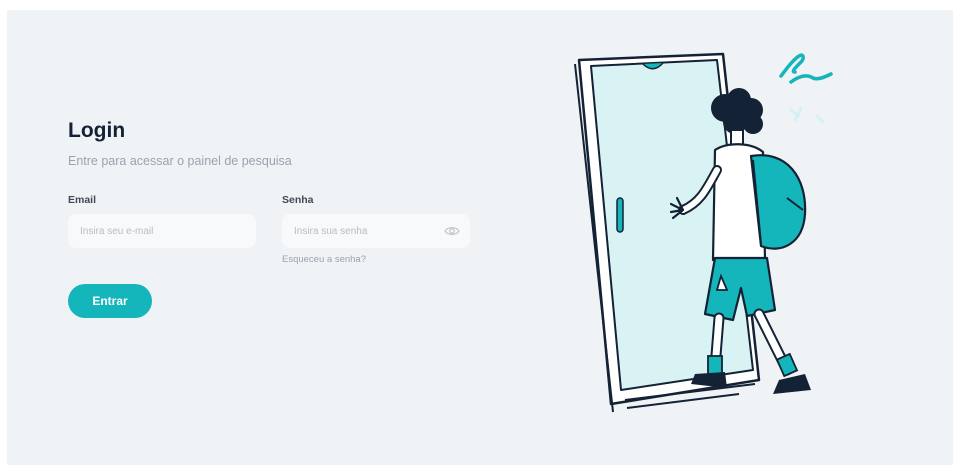 This screenshot has width=958, height=468. I want to click on email-input, so click(162, 231).